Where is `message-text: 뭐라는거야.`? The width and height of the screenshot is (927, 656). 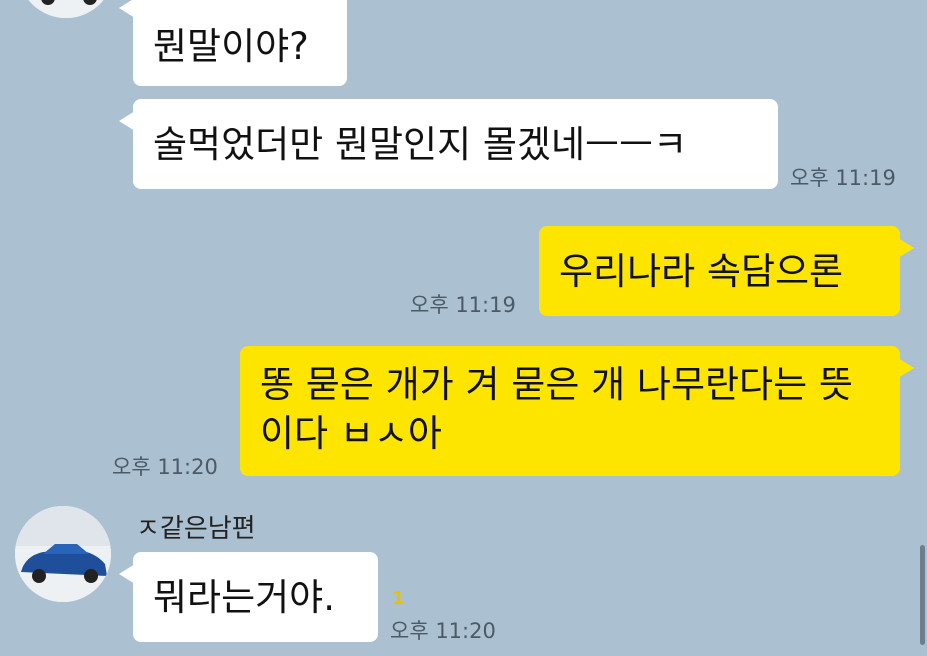 message-text: 뭐라는거야. is located at coordinates (244, 597).